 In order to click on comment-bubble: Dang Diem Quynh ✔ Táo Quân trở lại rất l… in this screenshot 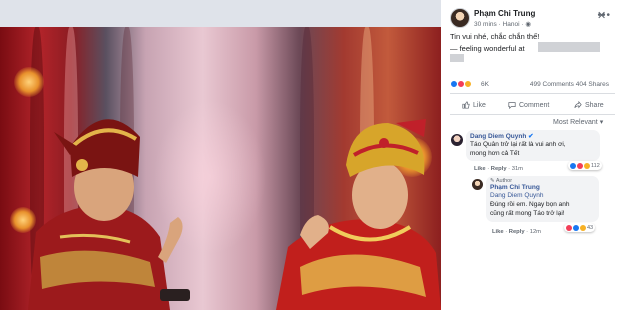, I will do `click(533, 145)`.